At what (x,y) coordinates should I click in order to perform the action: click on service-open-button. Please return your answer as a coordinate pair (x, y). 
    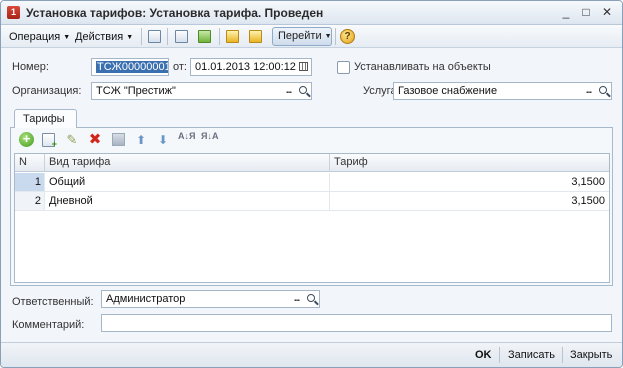
    Looking at the image, I should click on (603, 91).